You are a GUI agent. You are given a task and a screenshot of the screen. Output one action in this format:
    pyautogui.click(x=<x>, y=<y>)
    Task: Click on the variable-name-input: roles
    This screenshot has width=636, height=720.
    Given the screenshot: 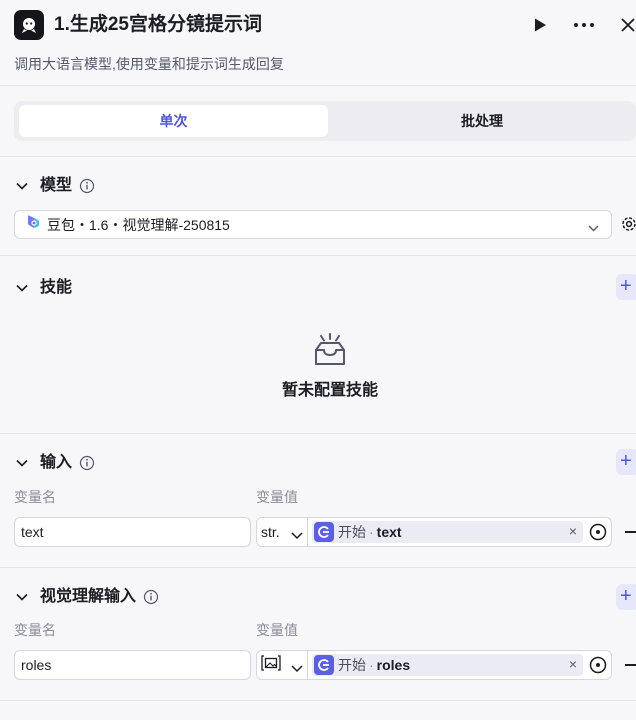 What is the action you would take?
    pyautogui.click(x=132, y=665)
    